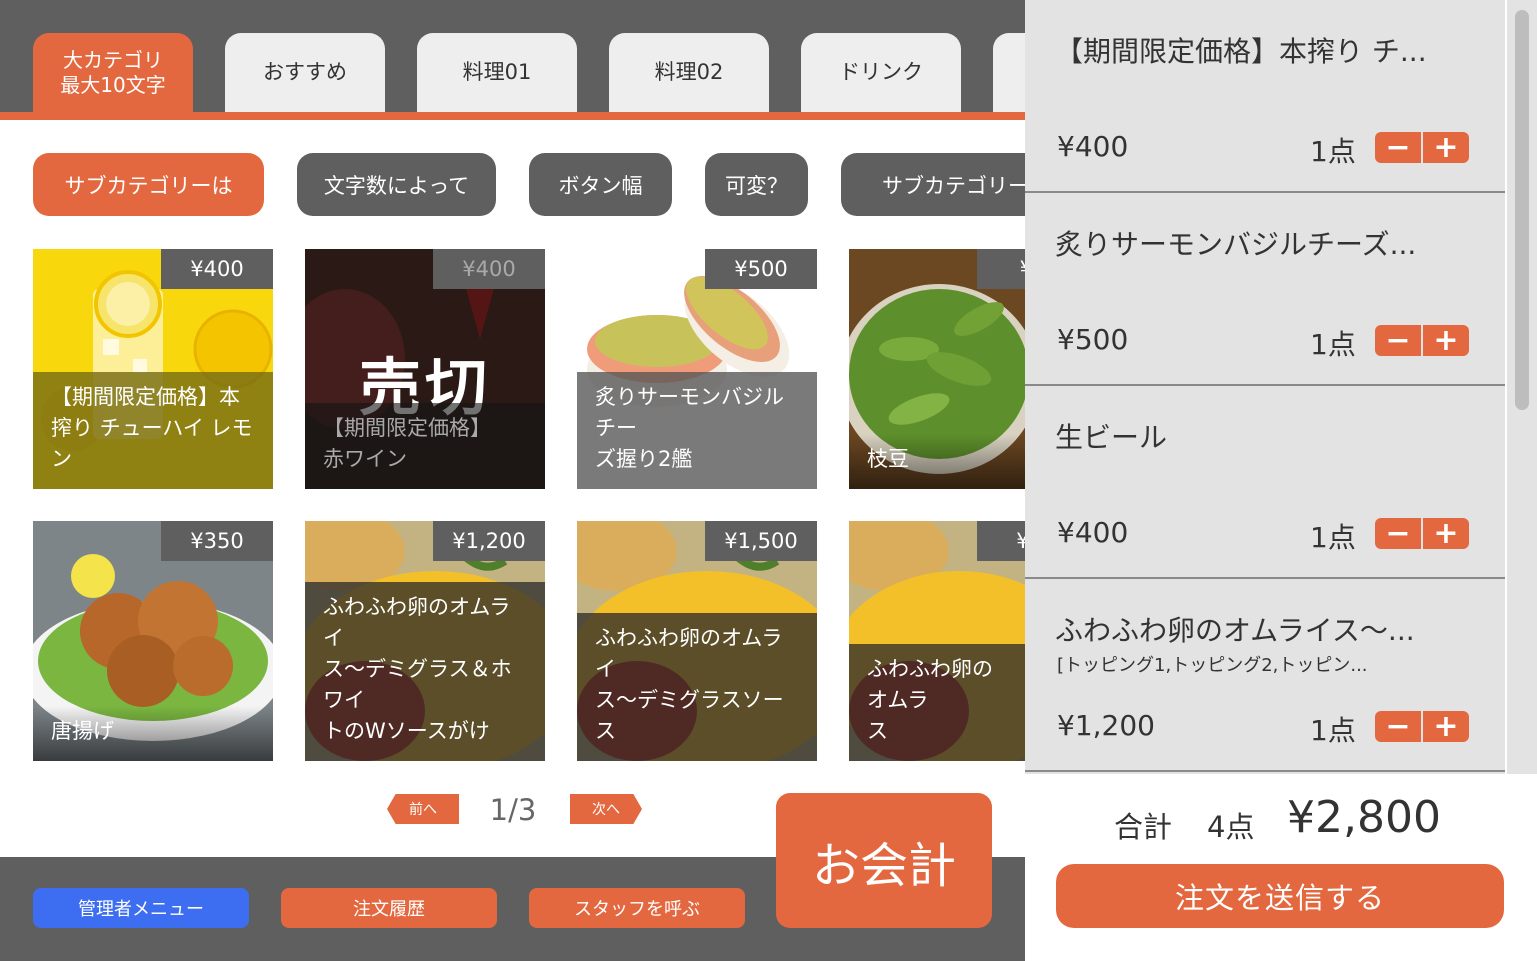  What do you see at coordinates (425, 671) in the screenshot?
I see `menu-item-name: ふわふわ卵のオムライ ス～デミグラス＆ホワイ トのWソースがけ` at bounding box center [425, 671].